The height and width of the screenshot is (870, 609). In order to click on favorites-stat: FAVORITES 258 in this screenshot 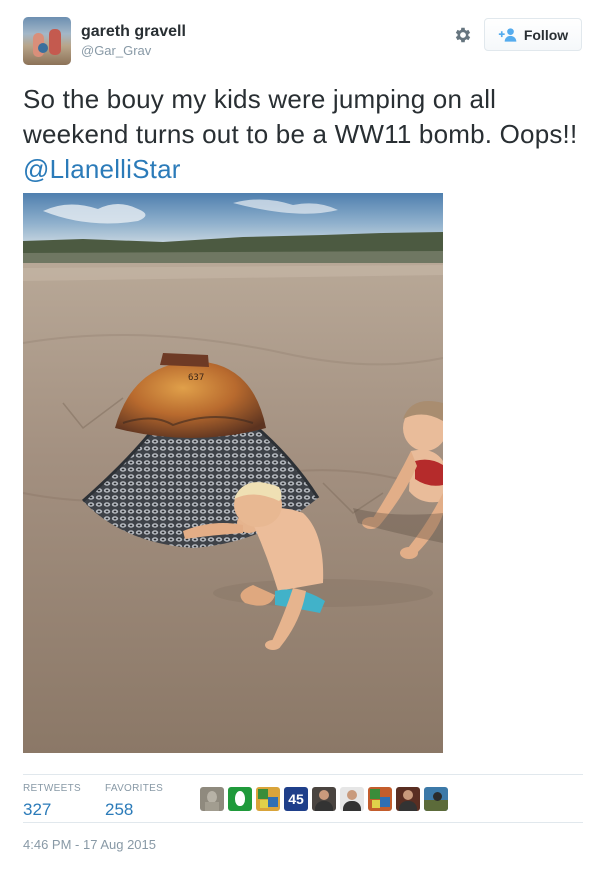, I will do `click(134, 802)`.